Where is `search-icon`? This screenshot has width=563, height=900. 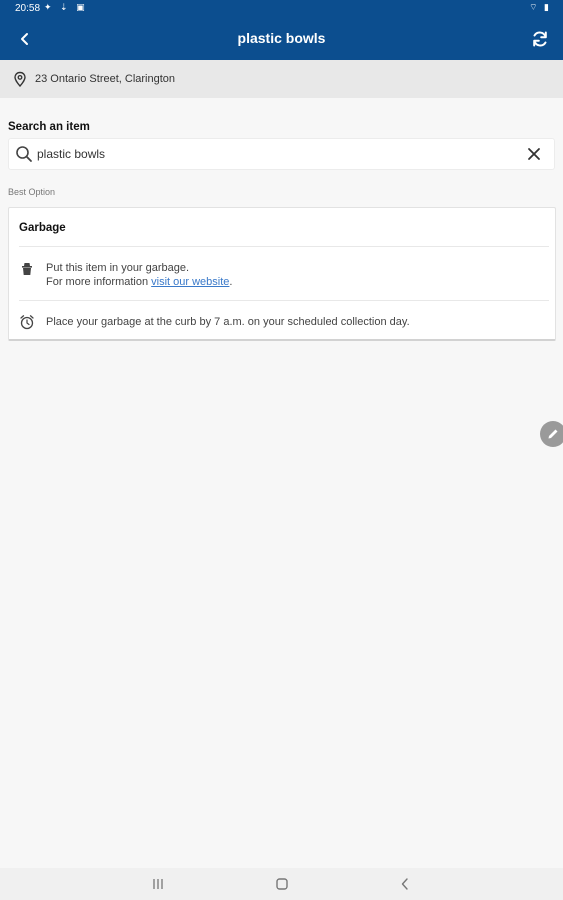 search-icon is located at coordinates (24, 154).